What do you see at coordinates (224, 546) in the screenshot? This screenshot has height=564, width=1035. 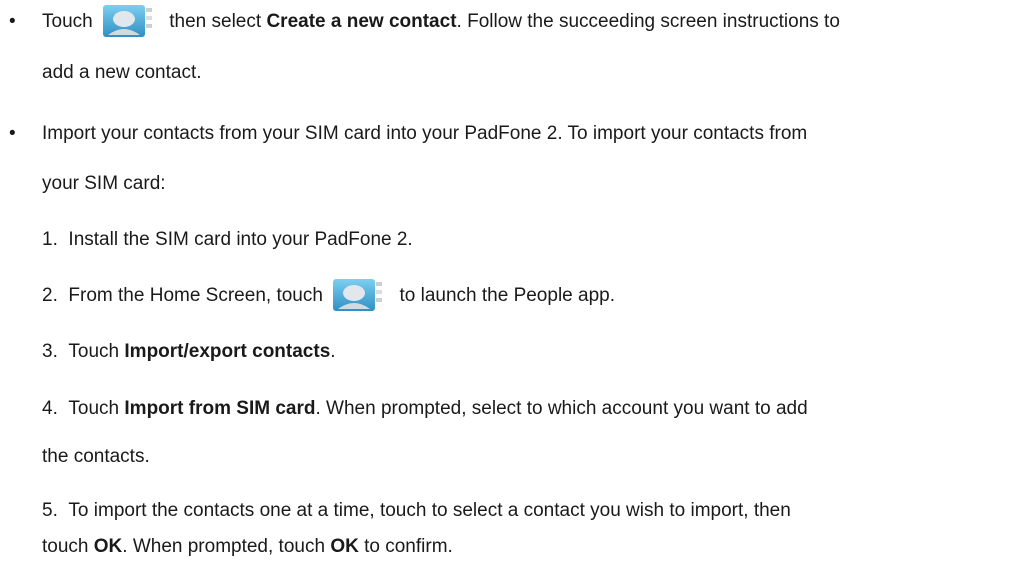 I see `step-5-mid: . When prompted, touch` at bounding box center [224, 546].